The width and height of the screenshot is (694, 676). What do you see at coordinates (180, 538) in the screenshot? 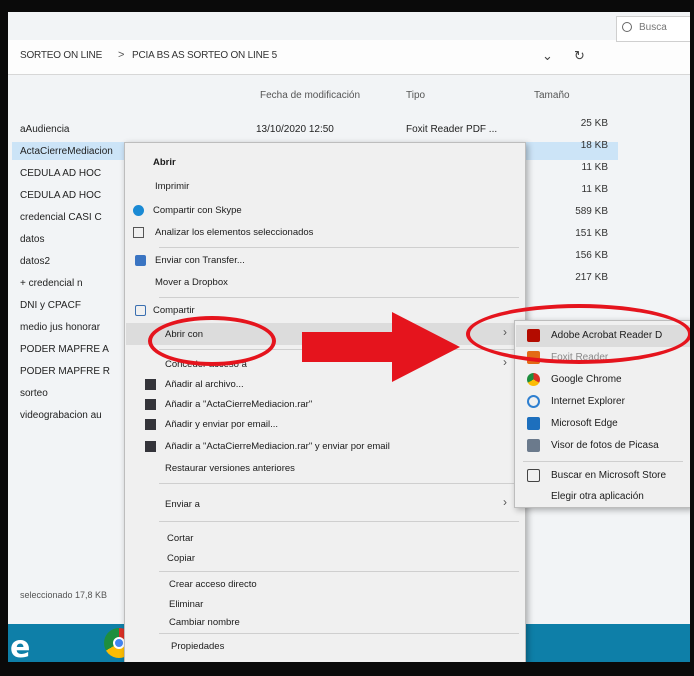
I see `menu-item-cut: Cortar` at bounding box center [180, 538].